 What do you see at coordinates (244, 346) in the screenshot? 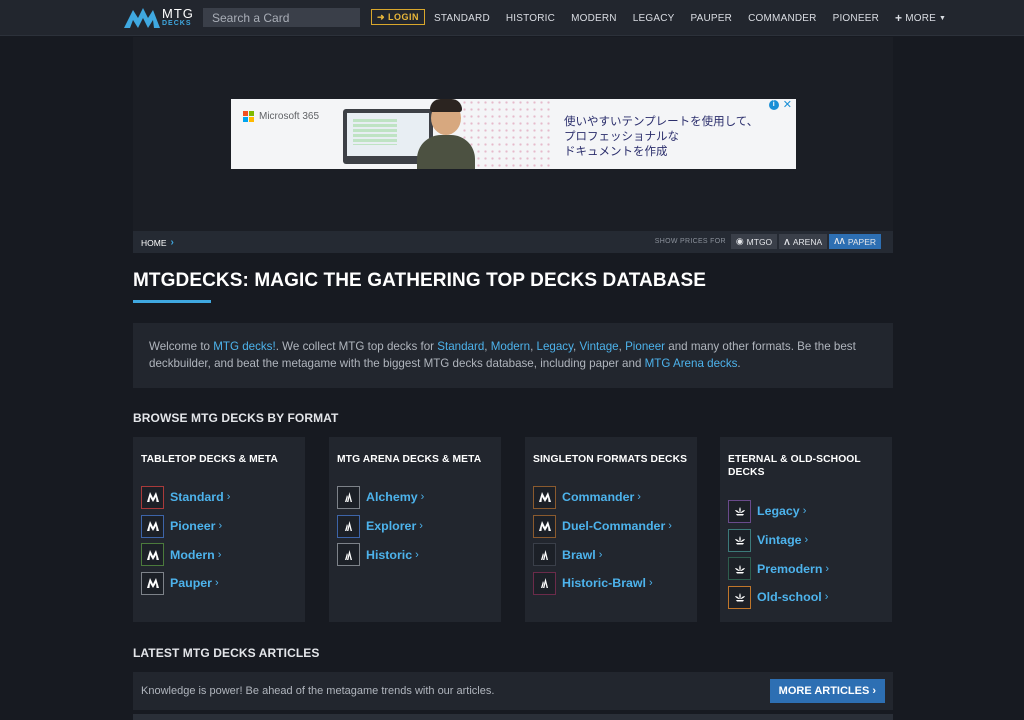
I see `link-mtg-decks: MTG decks!` at bounding box center [244, 346].